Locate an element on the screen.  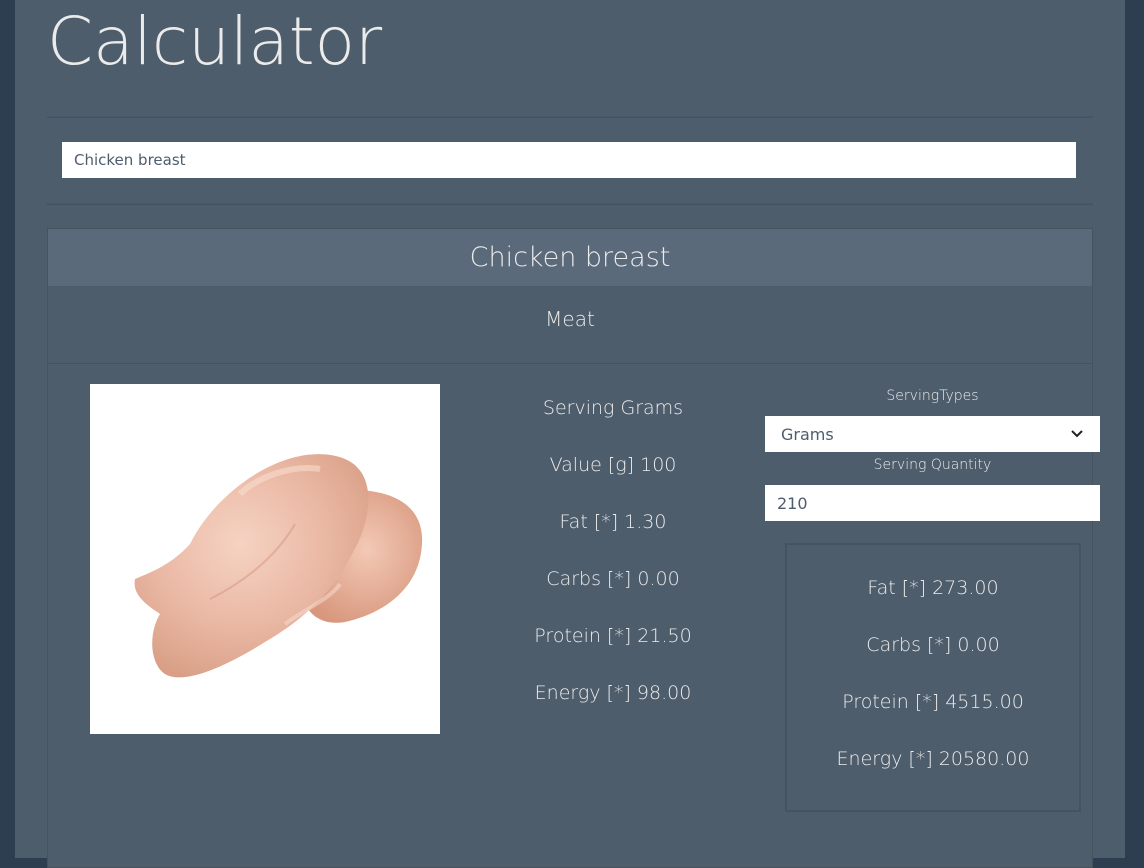
result-fat: Fat [*] 273.00 is located at coordinates (933, 588).